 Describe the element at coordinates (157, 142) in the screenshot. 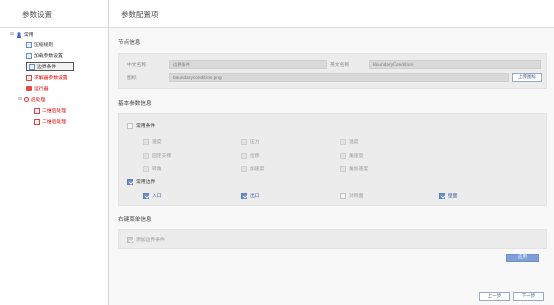

I see `checkbox-label: 速度` at that location.